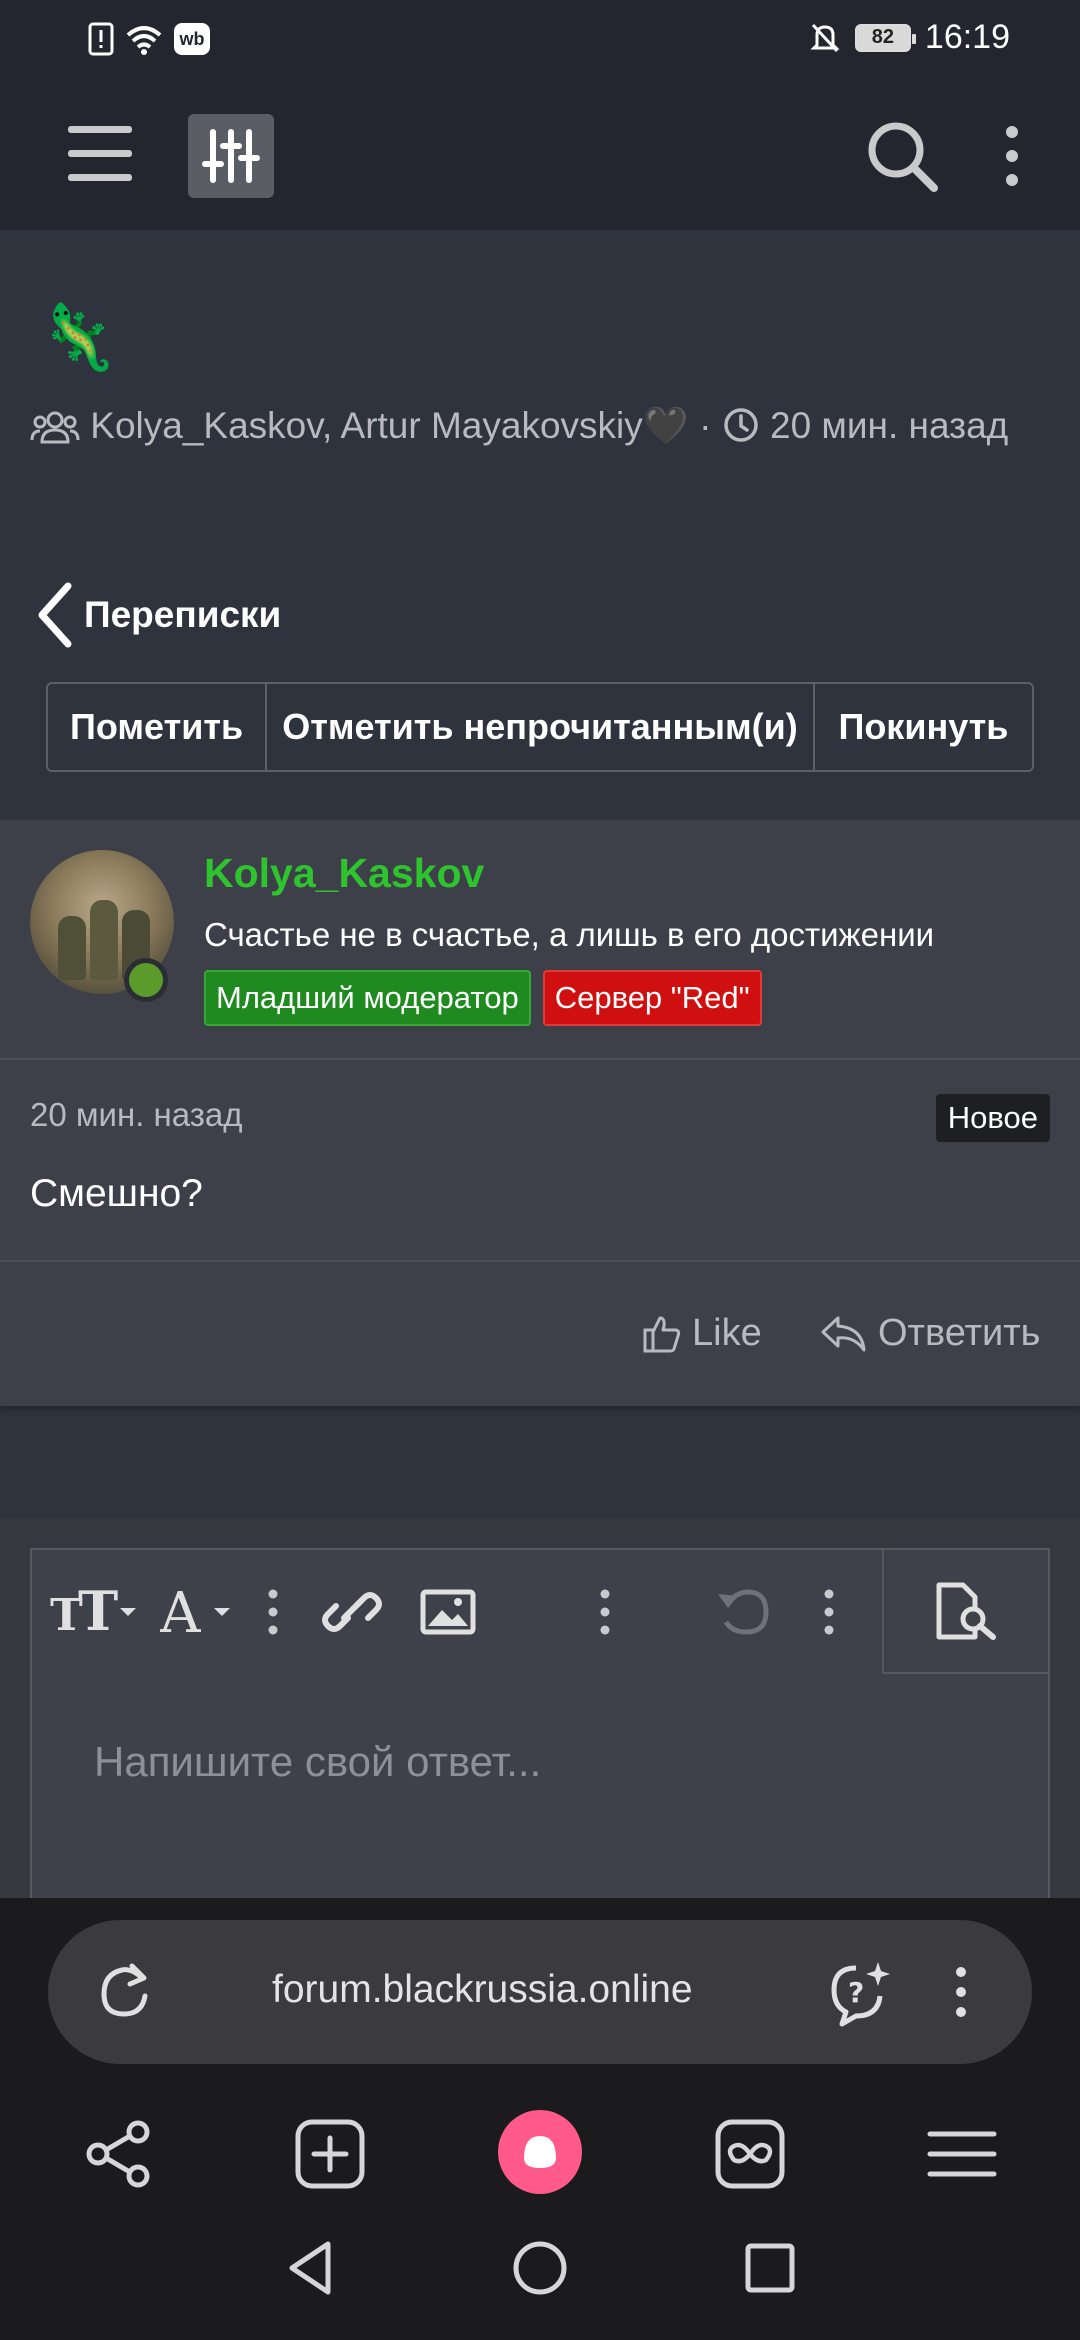  I want to click on conversation-title: 🦎, so click(78, 337).